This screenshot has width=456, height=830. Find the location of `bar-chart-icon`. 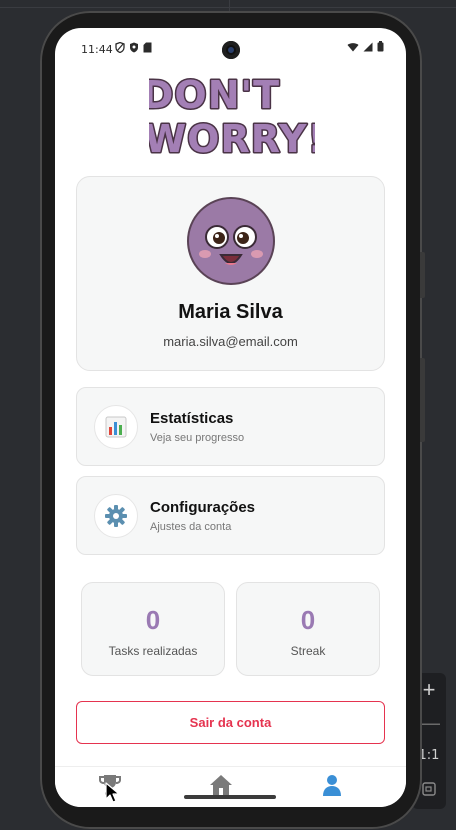

bar-chart-icon is located at coordinates (116, 427).